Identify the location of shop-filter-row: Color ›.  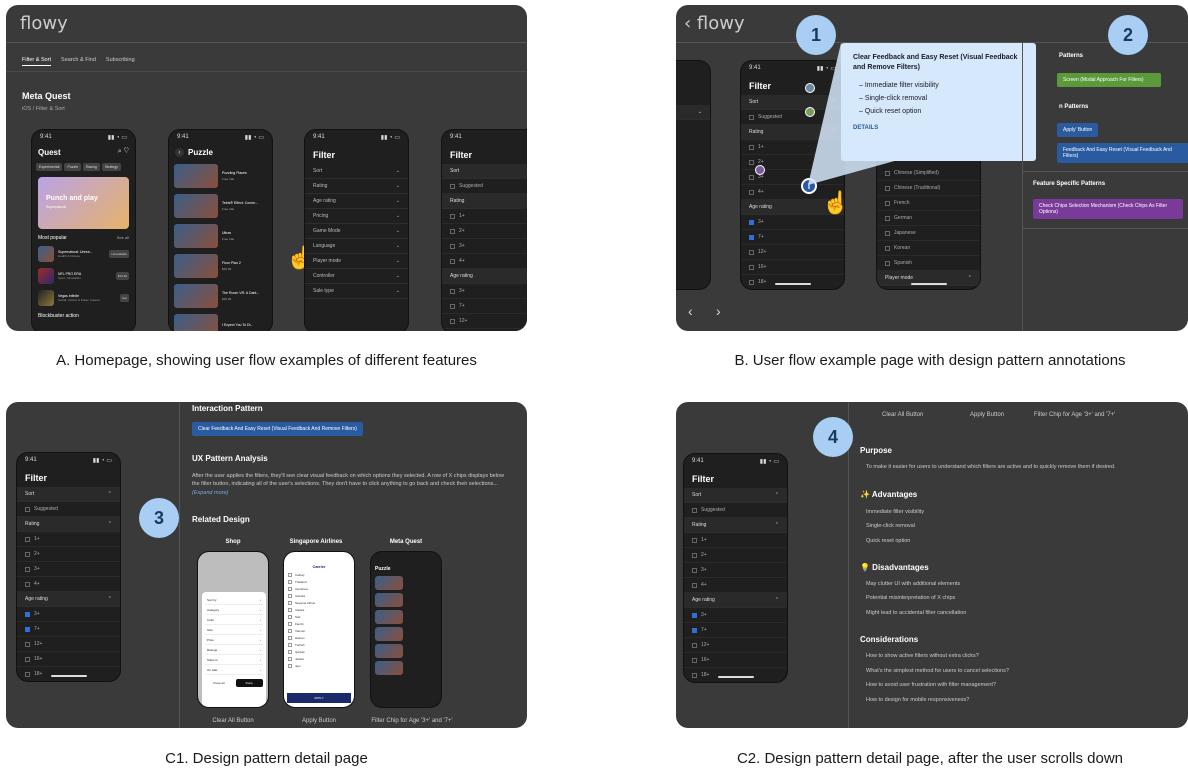
(234, 620).